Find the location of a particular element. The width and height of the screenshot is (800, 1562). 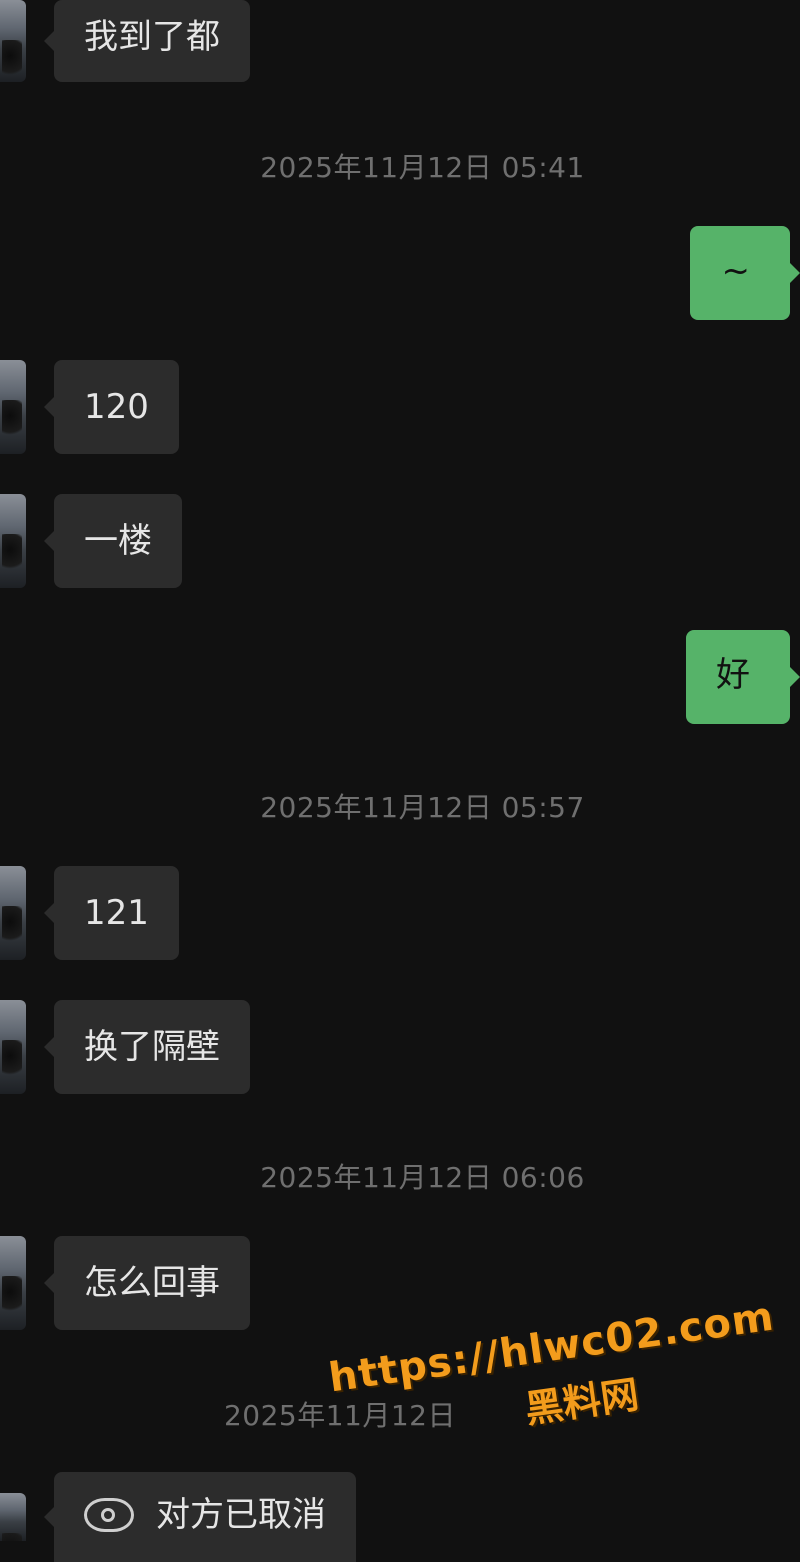

message-incoming: 120 is located at coordinates (89, 407).